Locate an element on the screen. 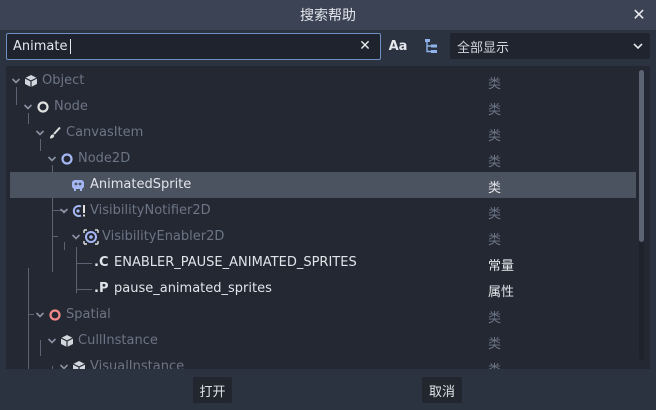  vertical-scrollbar is located at coordinates (641, 215).